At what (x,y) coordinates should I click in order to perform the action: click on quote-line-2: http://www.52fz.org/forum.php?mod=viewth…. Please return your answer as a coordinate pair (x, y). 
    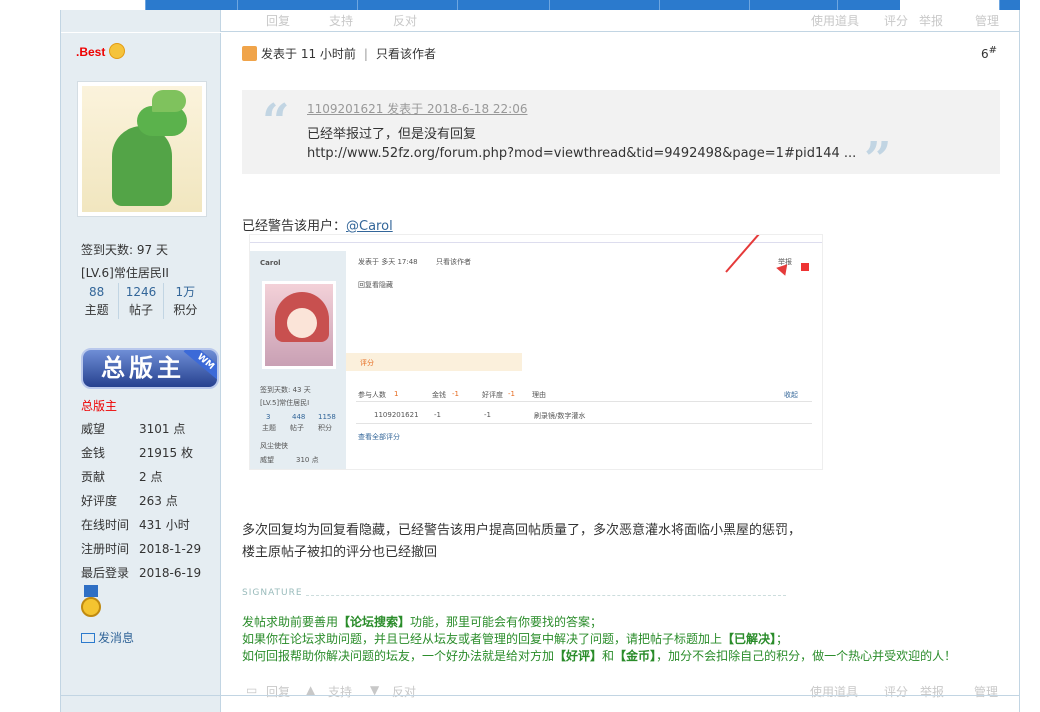
    Looking at the image, I should click on (582, 153).